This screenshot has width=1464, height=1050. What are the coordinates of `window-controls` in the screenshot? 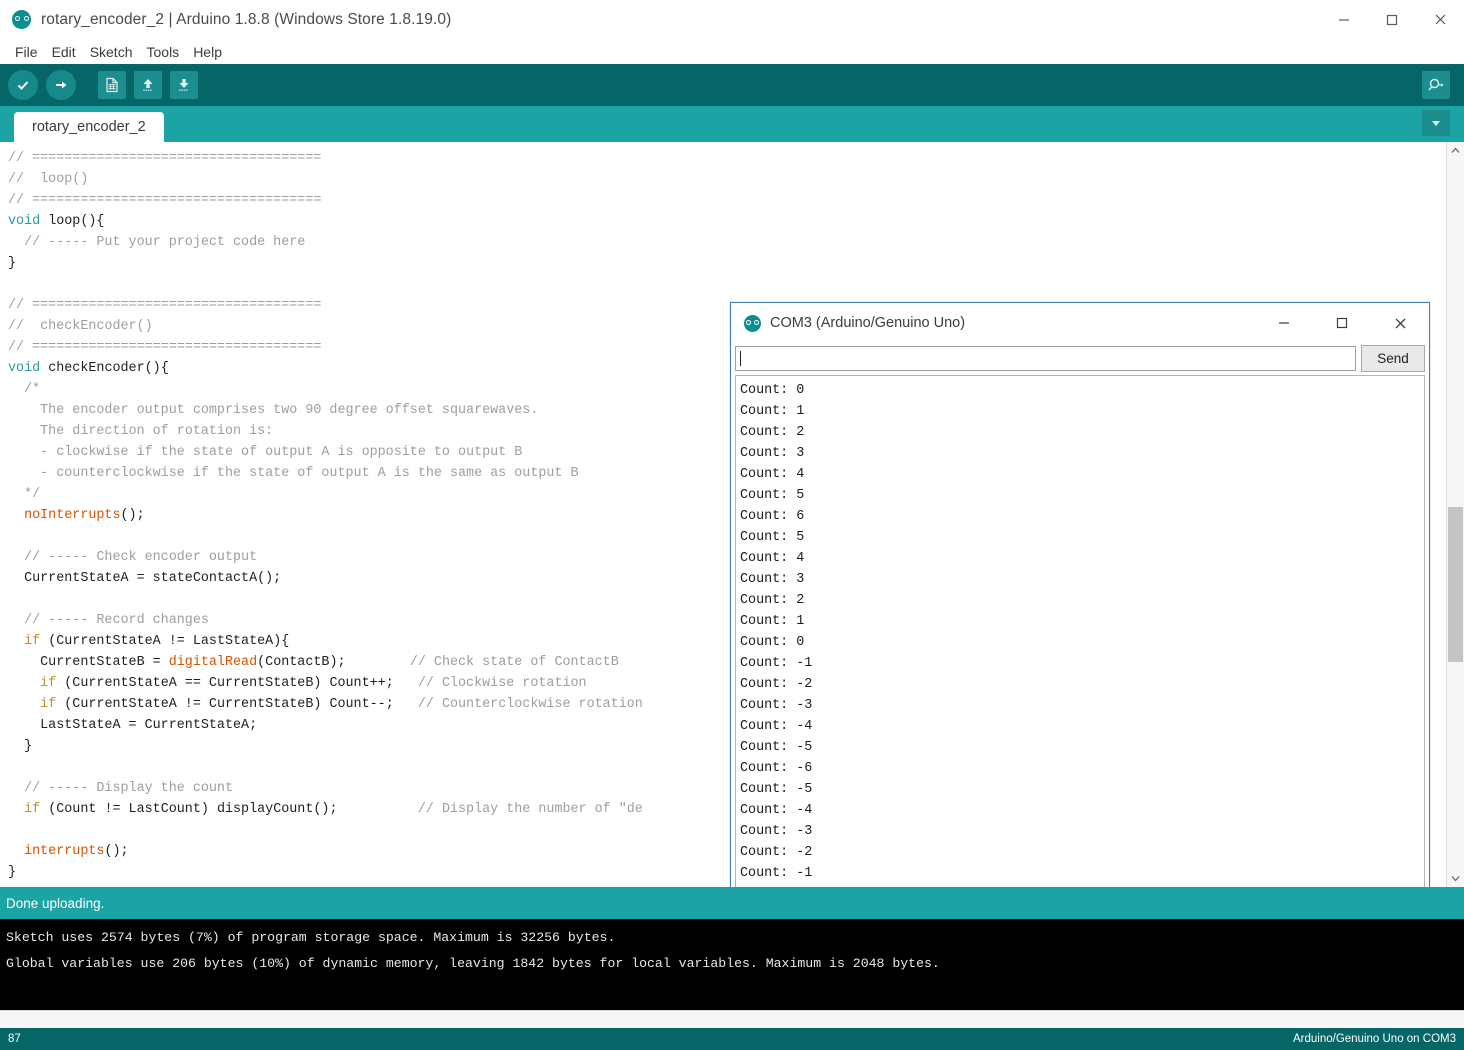 It's located at (1392, 19).